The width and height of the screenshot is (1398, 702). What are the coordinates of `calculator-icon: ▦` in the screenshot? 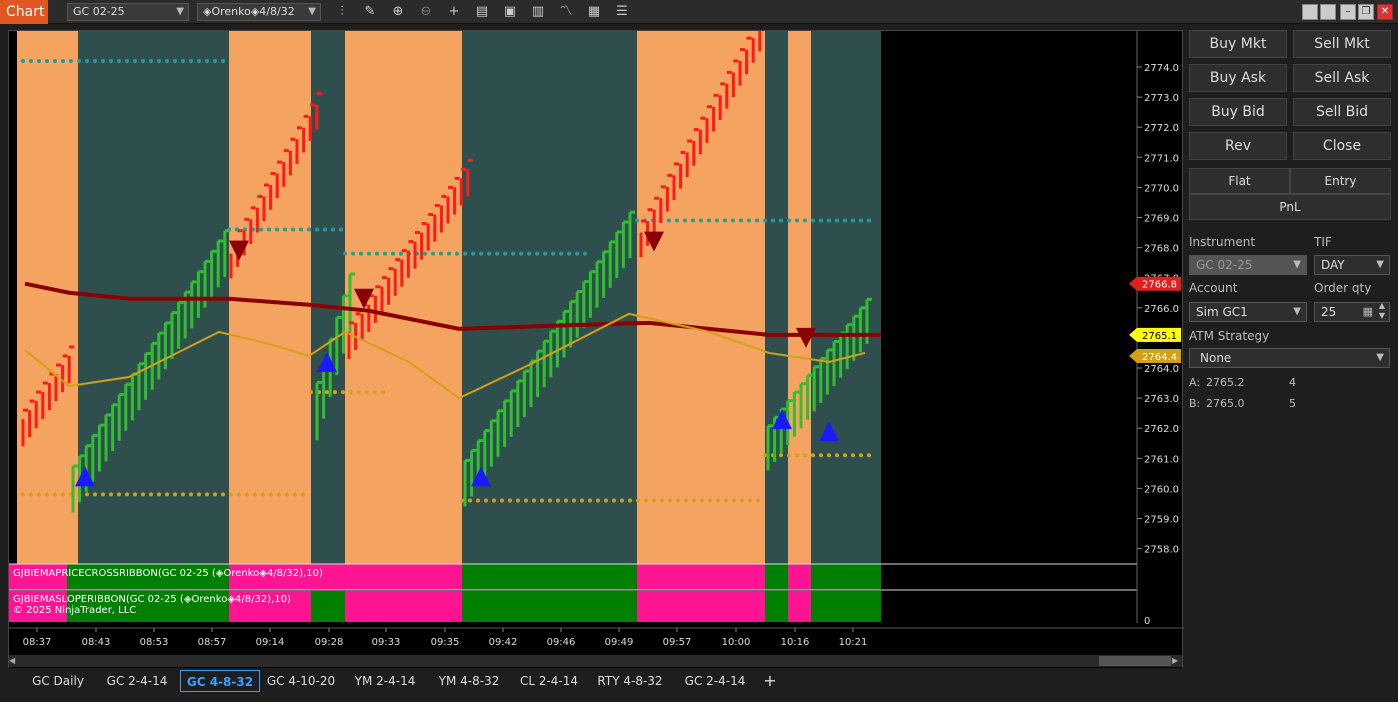 It's located at (1368, 312).